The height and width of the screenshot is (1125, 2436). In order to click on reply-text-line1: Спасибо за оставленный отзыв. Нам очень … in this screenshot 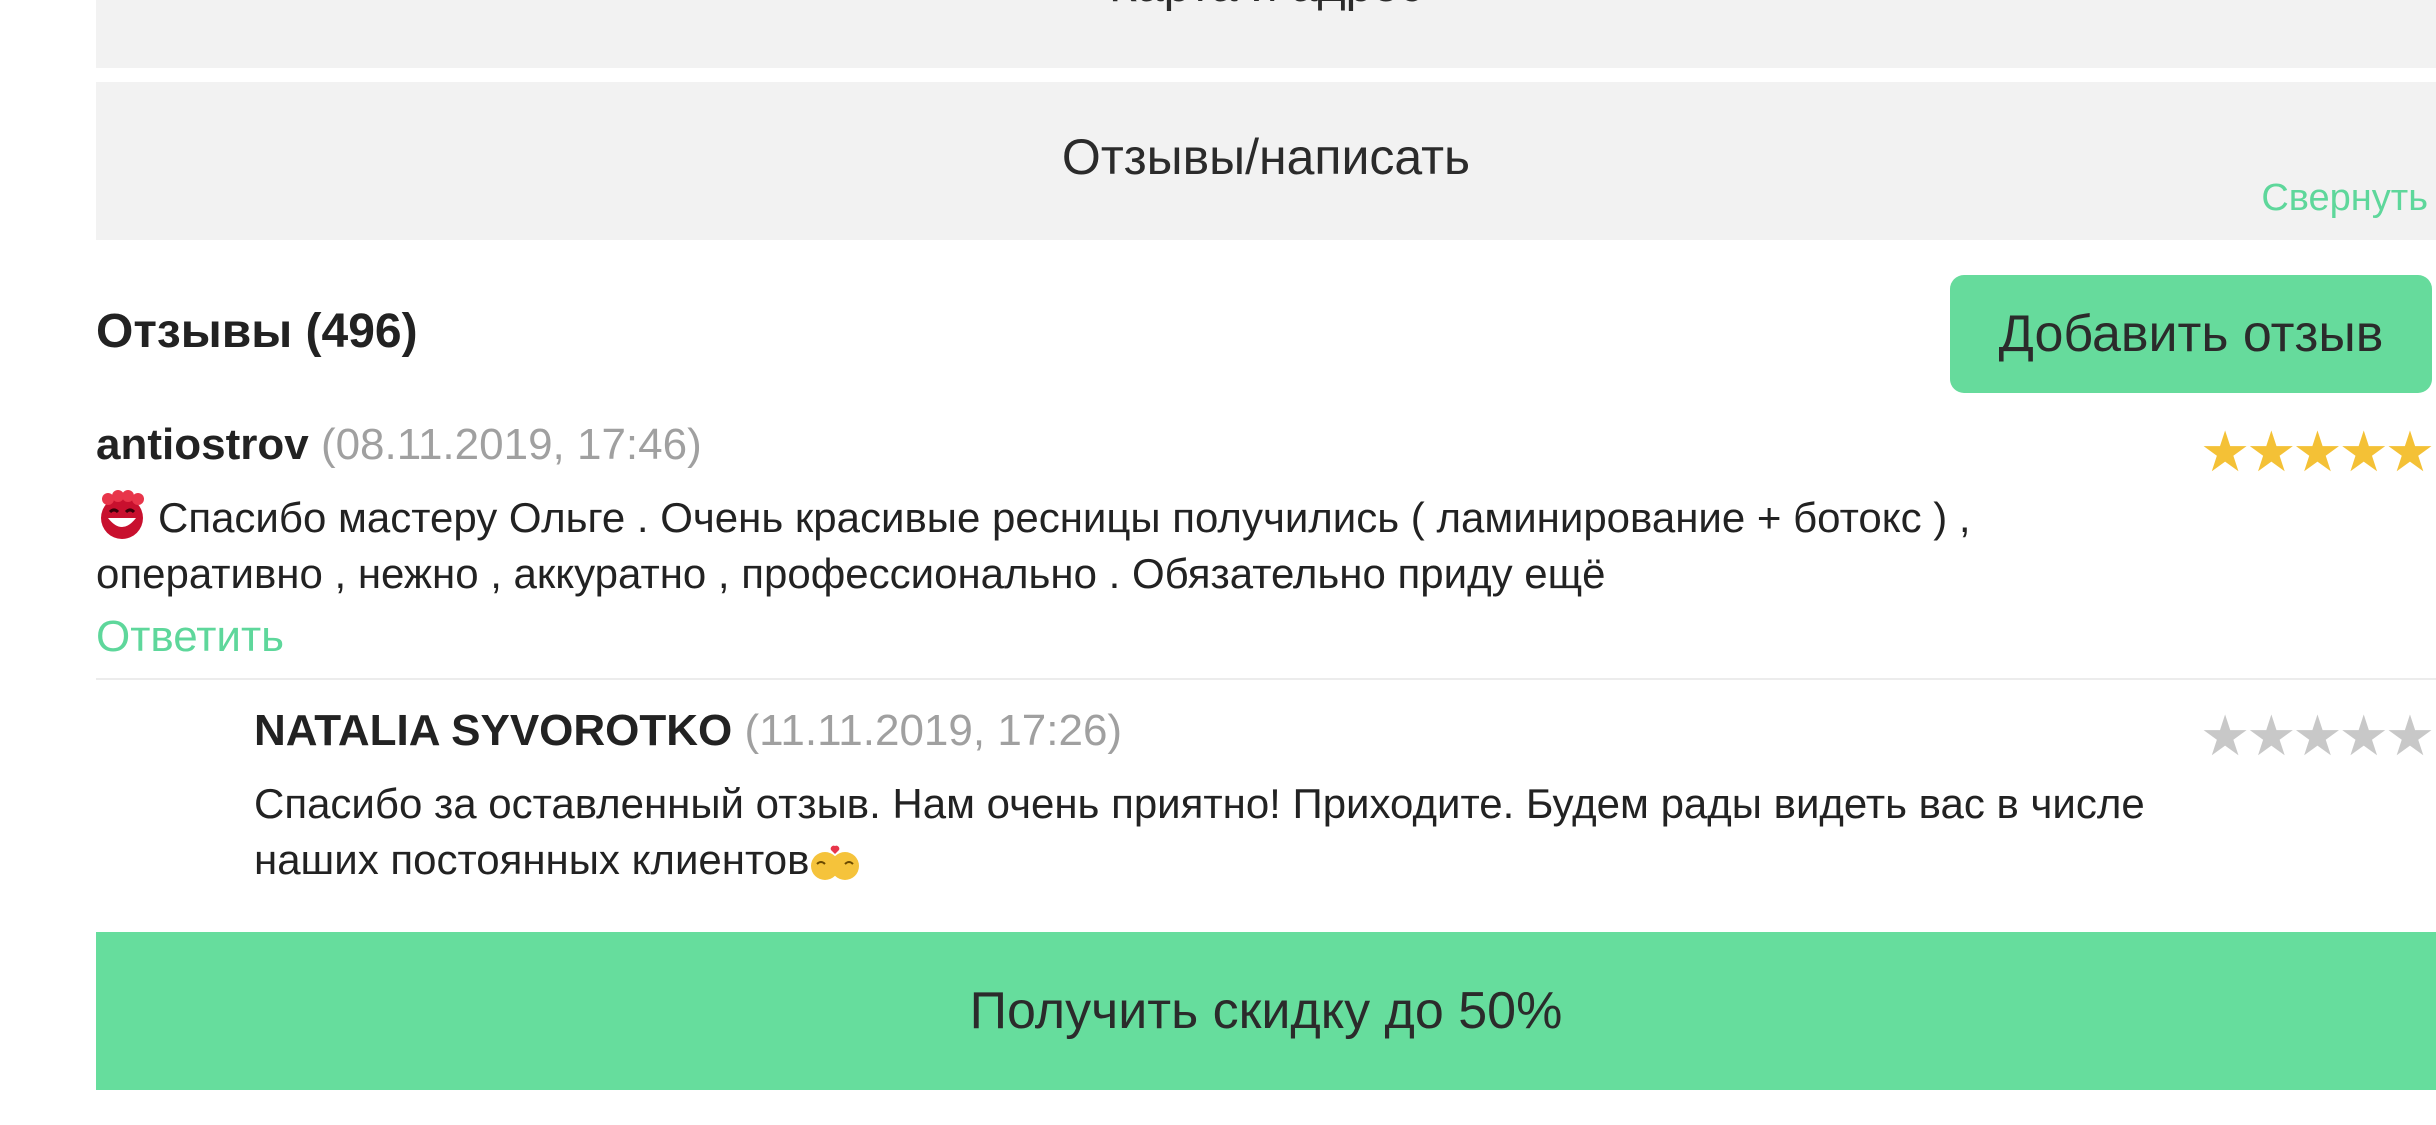, I will do `click(1199, 803)`.